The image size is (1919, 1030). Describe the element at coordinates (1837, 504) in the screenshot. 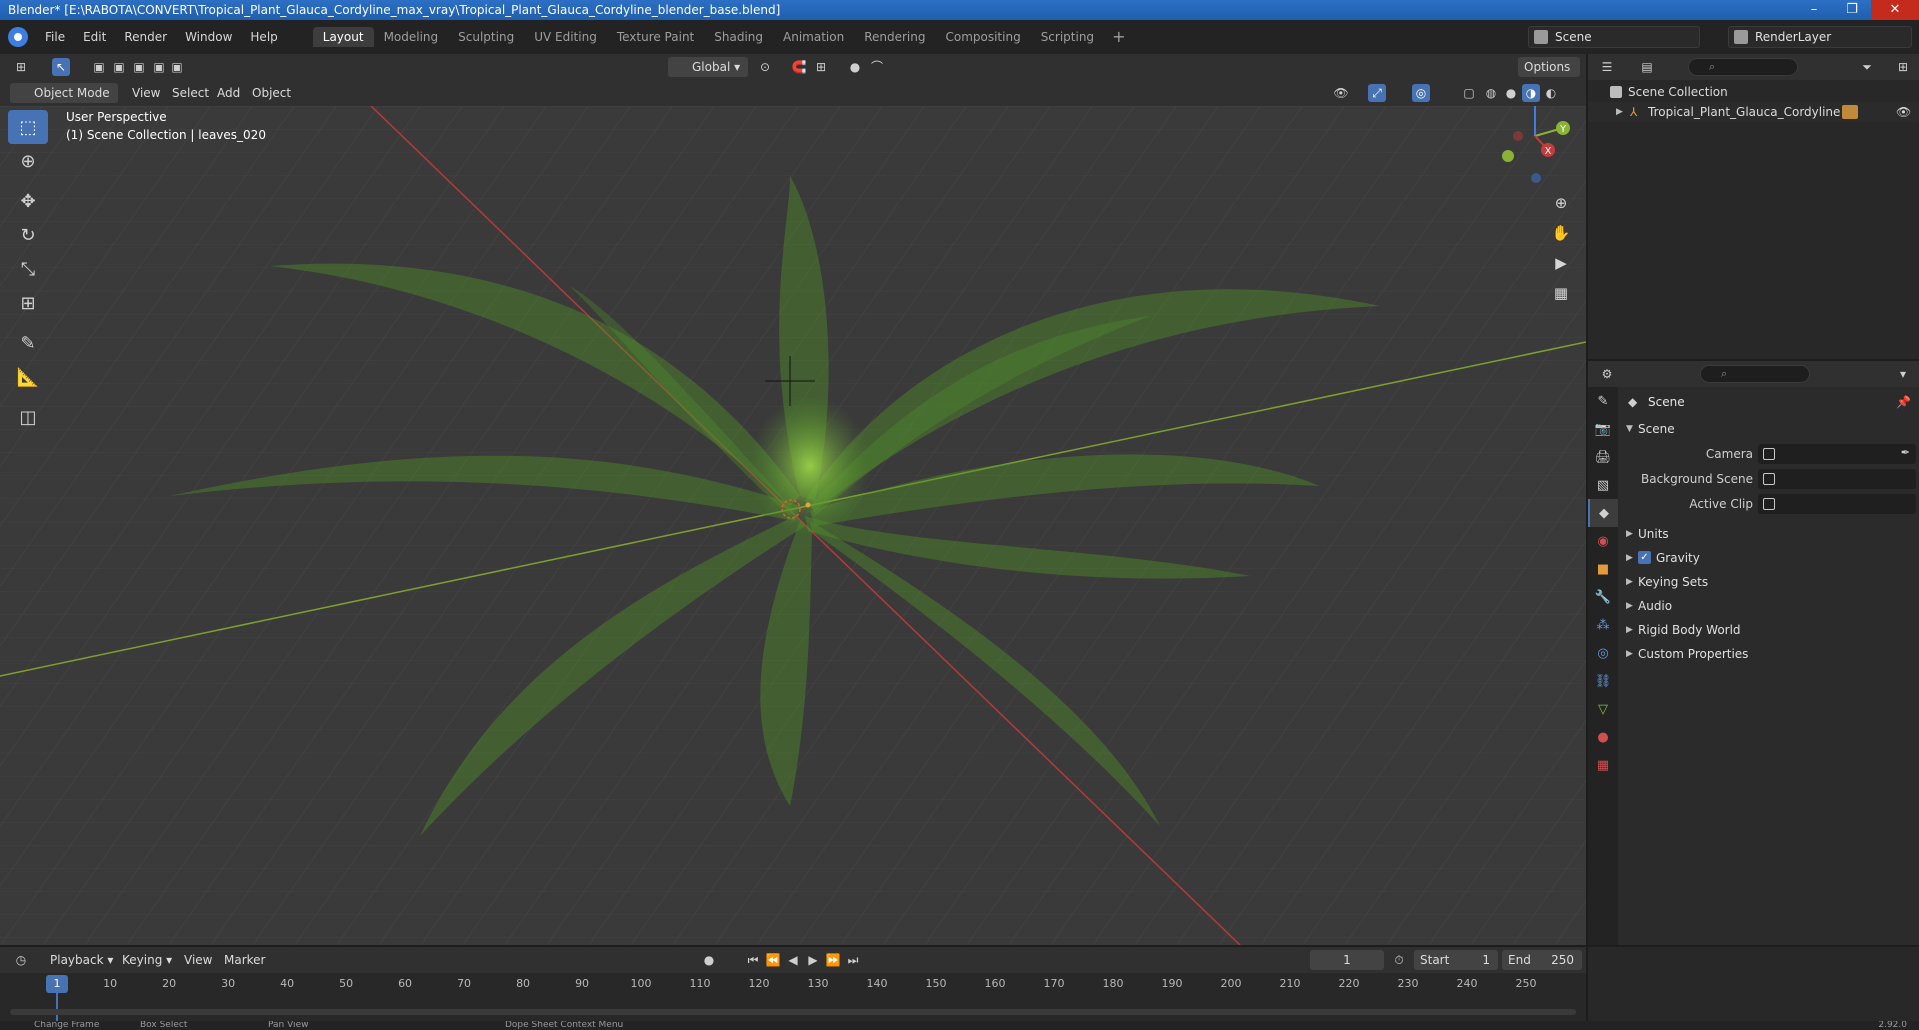

I see `active-clip-field` at that location.